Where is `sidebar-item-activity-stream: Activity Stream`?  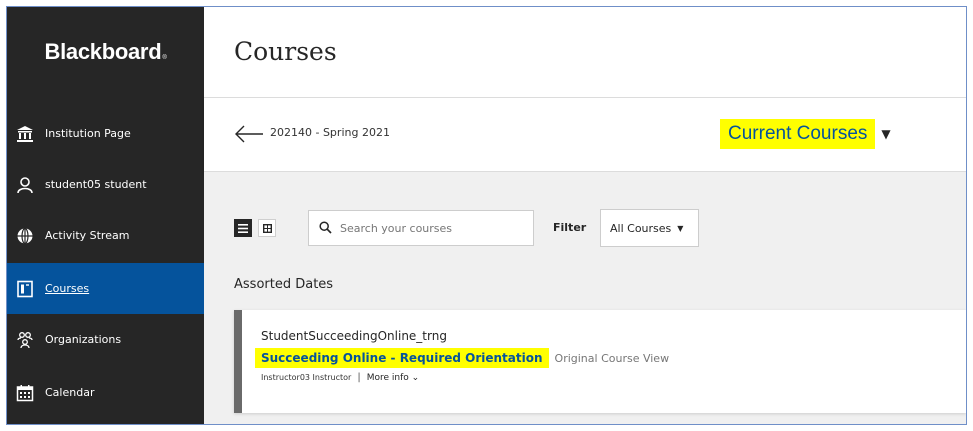 sidebar-item-activity-stream: Activity Stream is located at coordinates (105, 235).